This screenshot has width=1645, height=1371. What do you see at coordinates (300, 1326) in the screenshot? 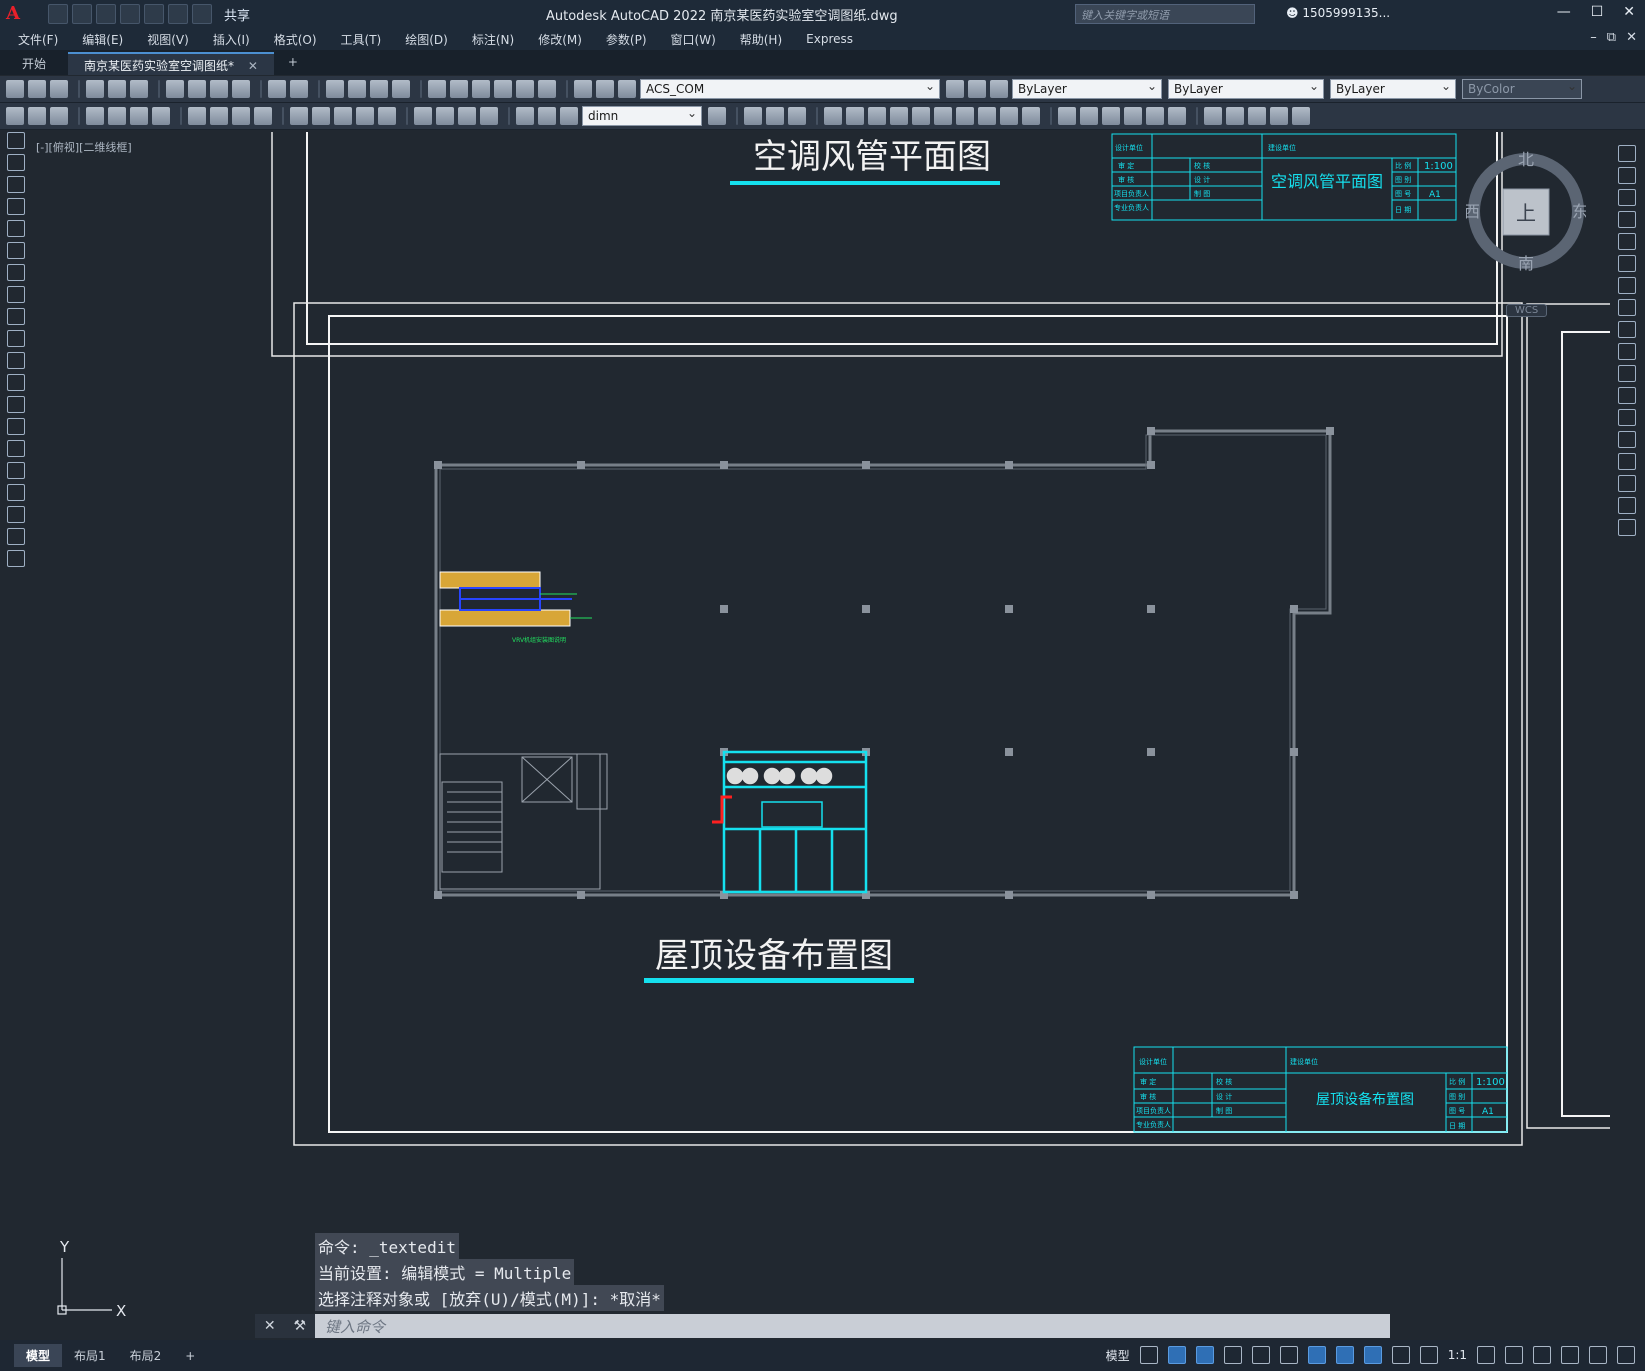
I see `customize-wrench-icon: ⚒` at bounding box center [300, 1326].